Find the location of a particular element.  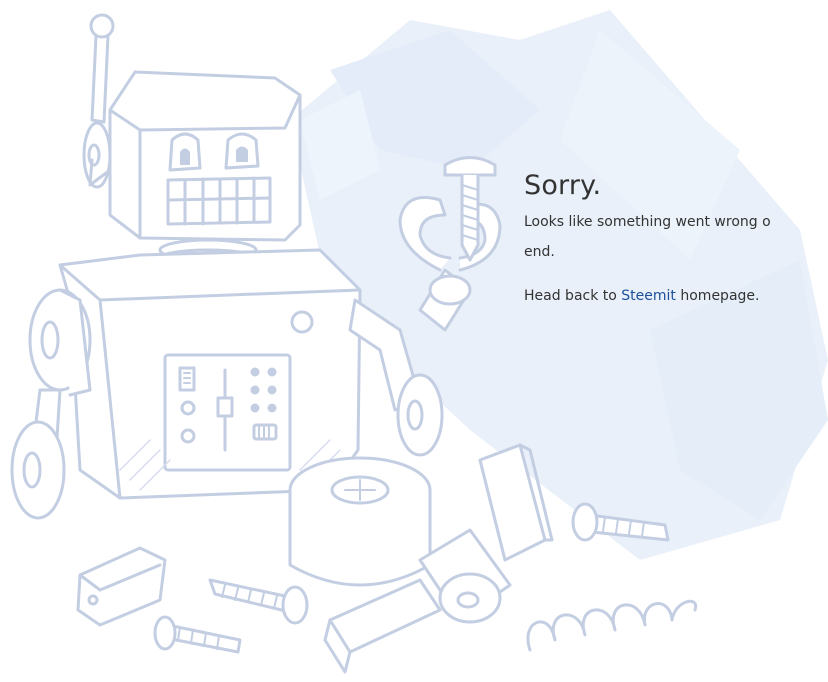

steemit-homepage-link: Steemit is located at coordinates (648, 296).